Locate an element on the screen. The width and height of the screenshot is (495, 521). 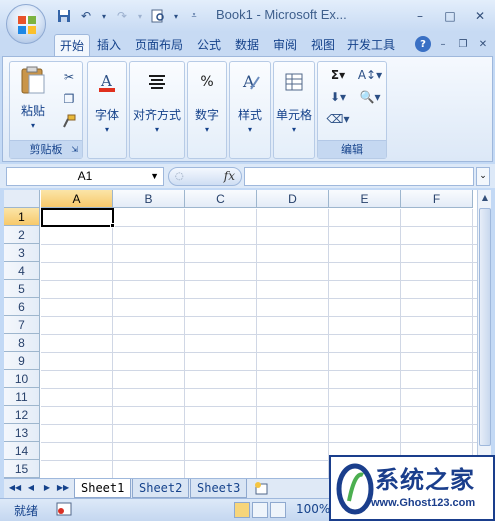
help-icon: ? is located at coordinates (423, 44).